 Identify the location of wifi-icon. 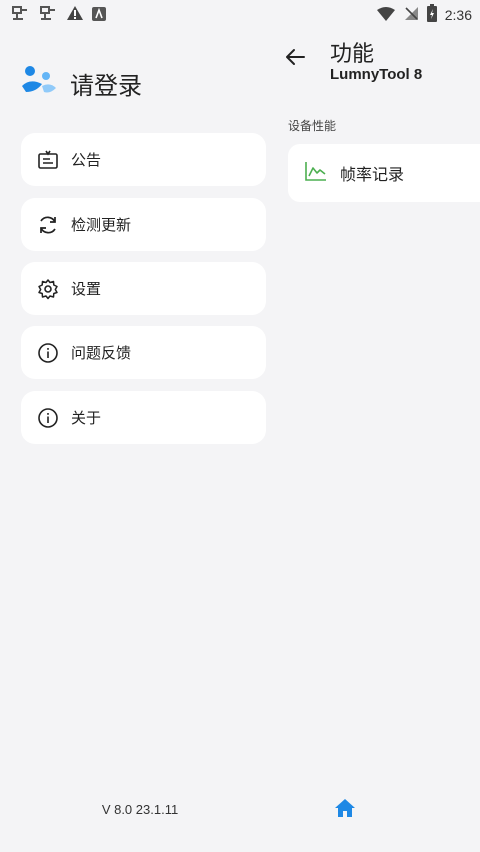
(385, 15).